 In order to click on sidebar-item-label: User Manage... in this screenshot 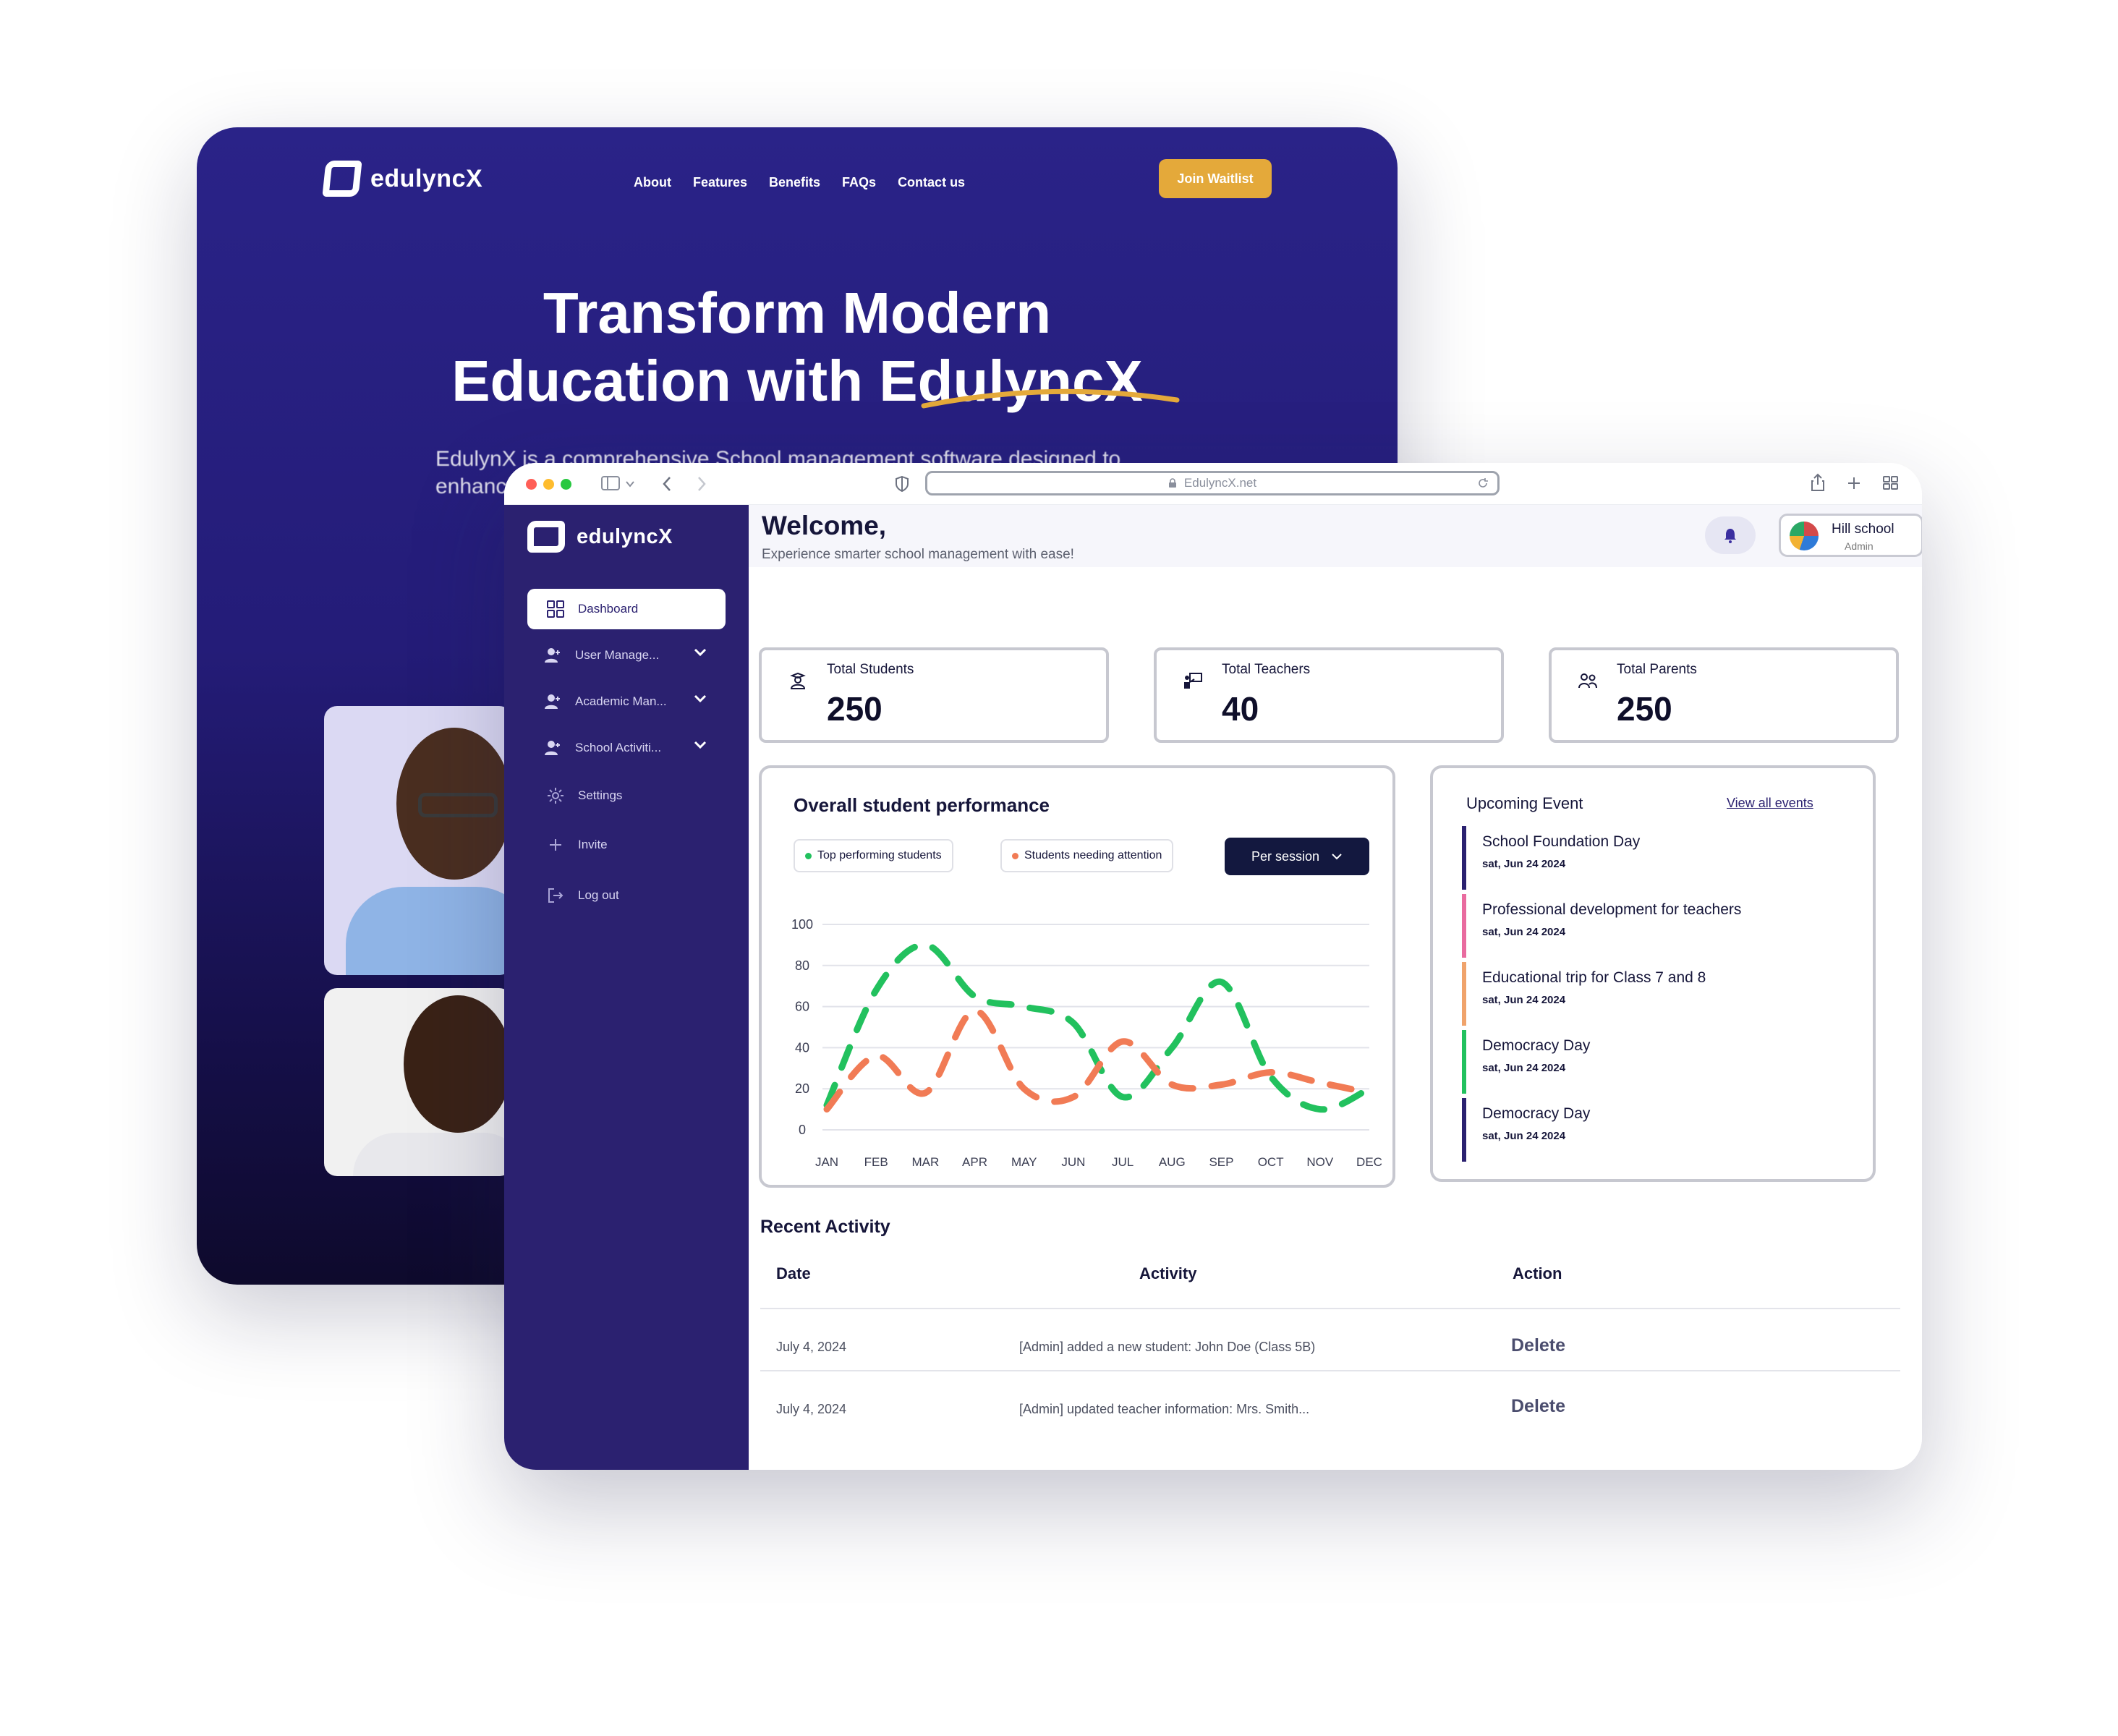, I will do `click(617, 655)`.